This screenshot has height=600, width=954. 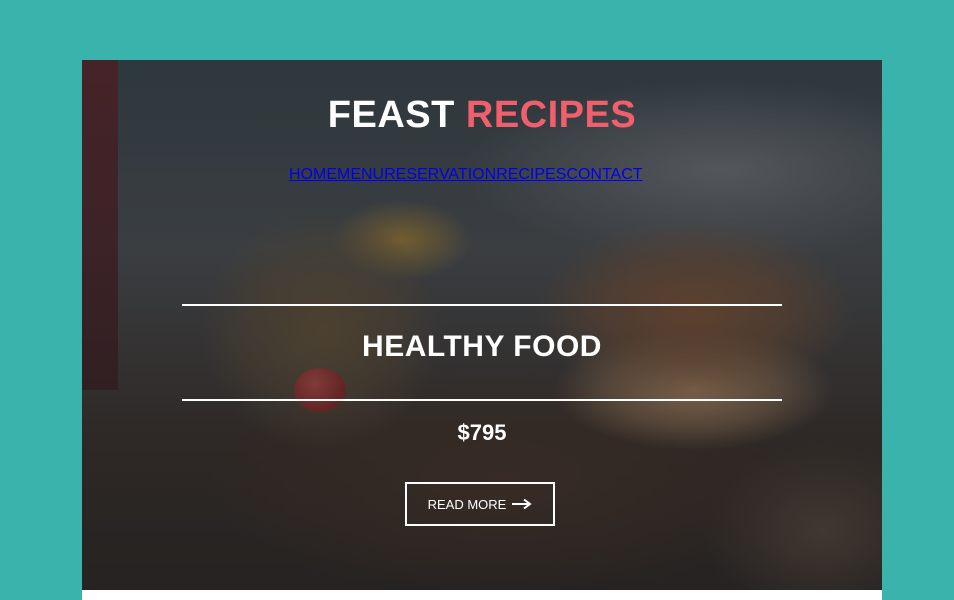 I want to click on nav-item-reservation: RESERVATION, so click(x=440, y=175).